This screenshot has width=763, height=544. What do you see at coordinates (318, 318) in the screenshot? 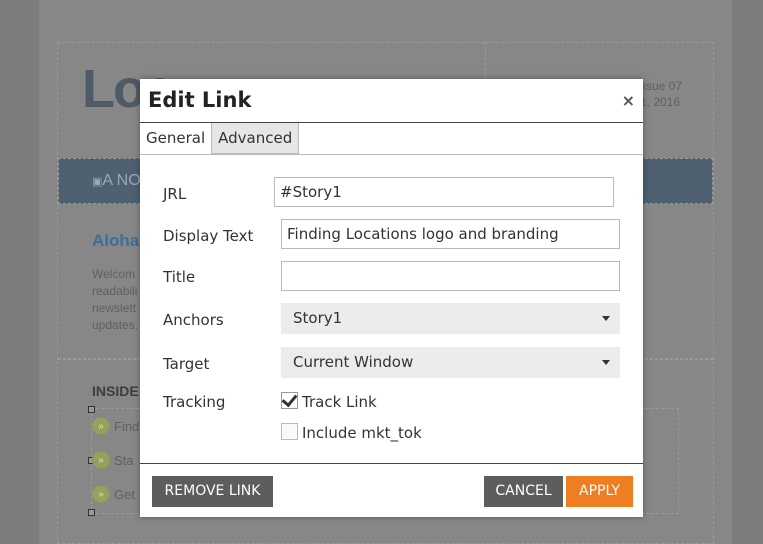
I see `anchors-selected-value: Story1` at bounding box center [318, 318].